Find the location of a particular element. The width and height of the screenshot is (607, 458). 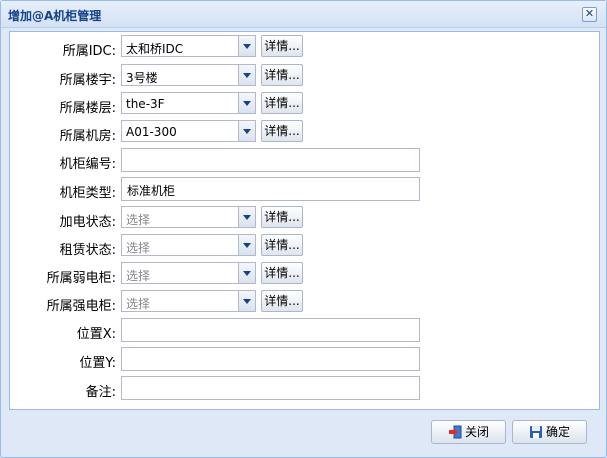

form-row: 位置X: is located at coordinates (304, 330).